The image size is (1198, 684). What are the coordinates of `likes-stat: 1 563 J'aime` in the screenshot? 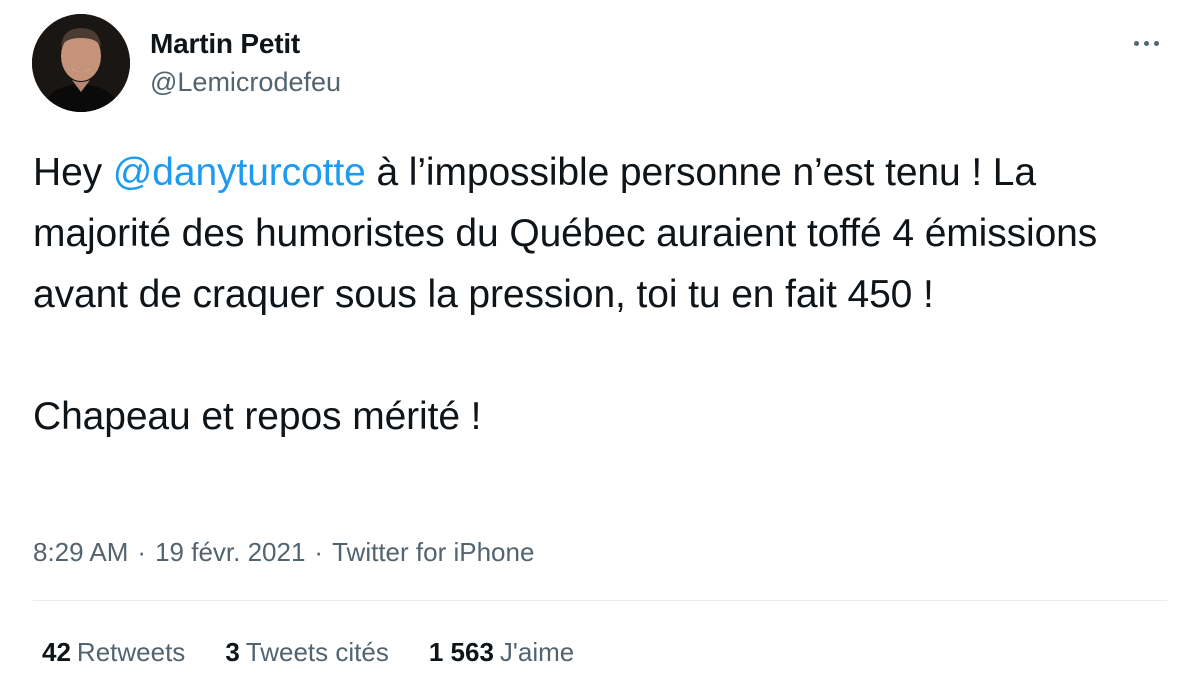 It's located at (501, 652).